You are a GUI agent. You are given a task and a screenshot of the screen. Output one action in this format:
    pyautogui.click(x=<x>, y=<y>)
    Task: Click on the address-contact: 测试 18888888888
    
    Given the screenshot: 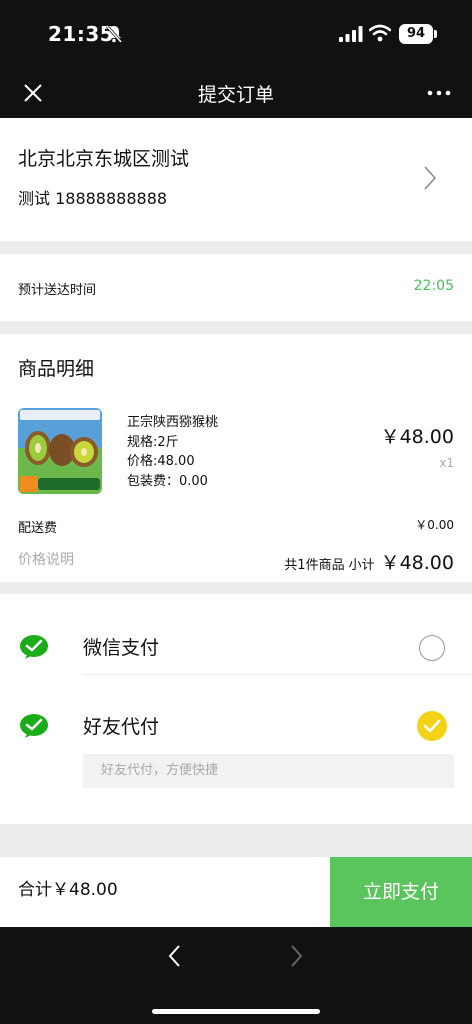 What is the action you would take?
    pyautogui.click(x=93, y=198)
    